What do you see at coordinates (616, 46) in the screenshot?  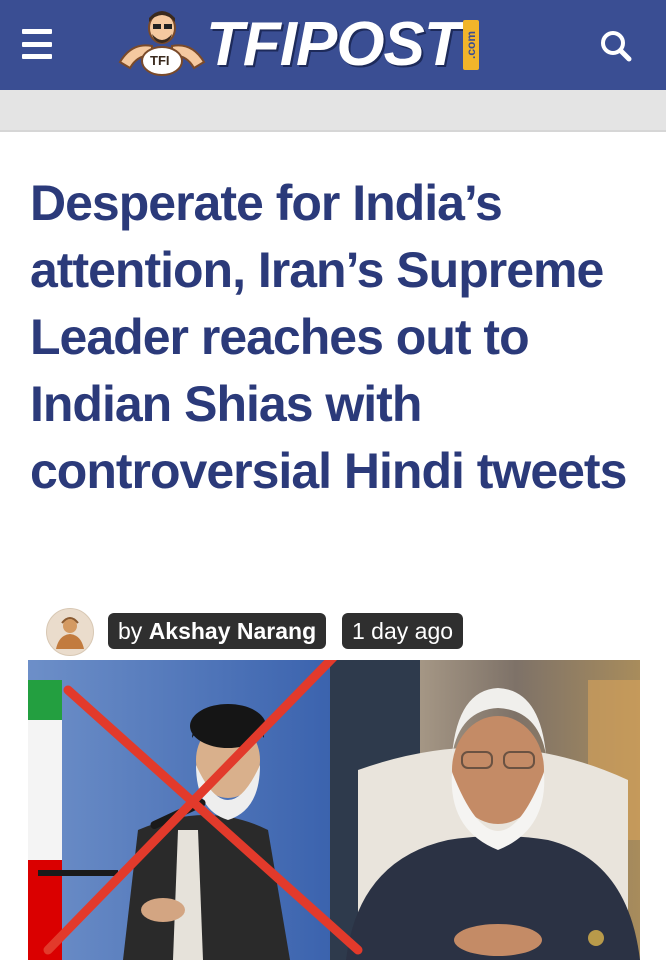 I see `search-icon` at bounding box center [616, 46].